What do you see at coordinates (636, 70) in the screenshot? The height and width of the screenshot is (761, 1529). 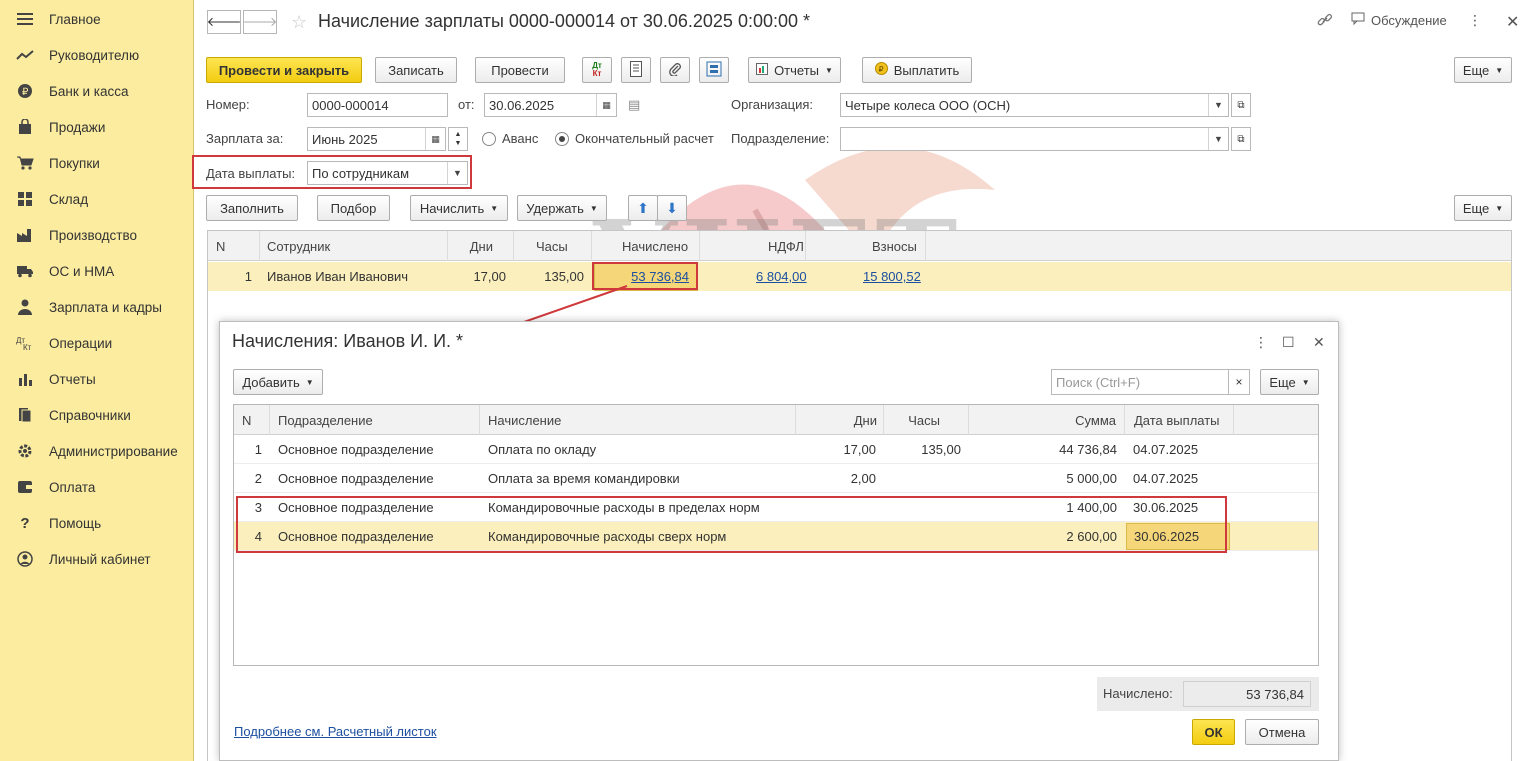 I see `document-list-button` at bounding box center [636, 70].